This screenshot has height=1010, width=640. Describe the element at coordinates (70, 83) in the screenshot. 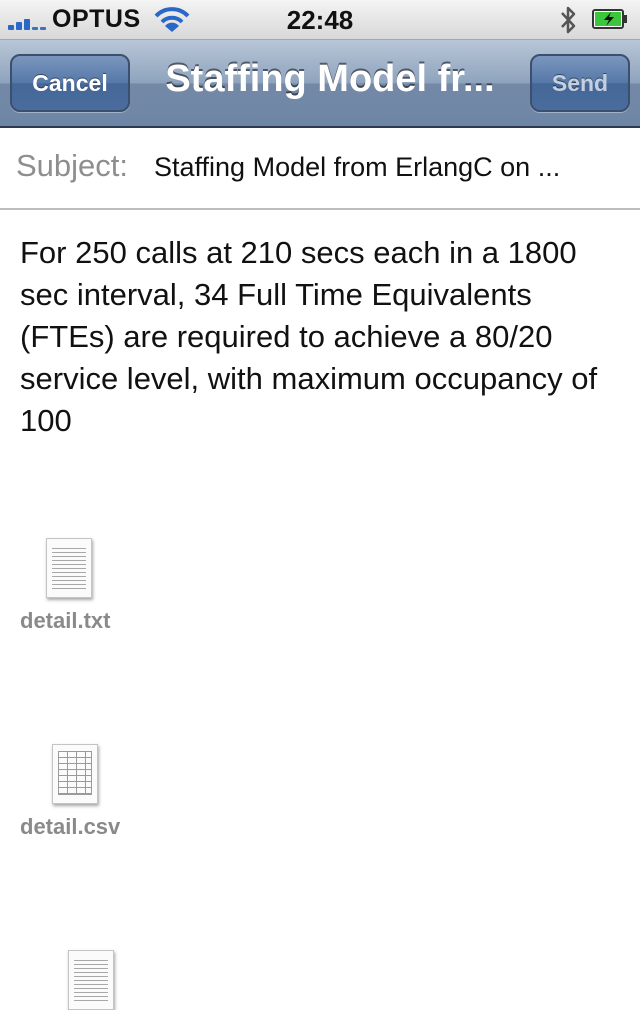

I see `cancel-button: Cancel` at that location.